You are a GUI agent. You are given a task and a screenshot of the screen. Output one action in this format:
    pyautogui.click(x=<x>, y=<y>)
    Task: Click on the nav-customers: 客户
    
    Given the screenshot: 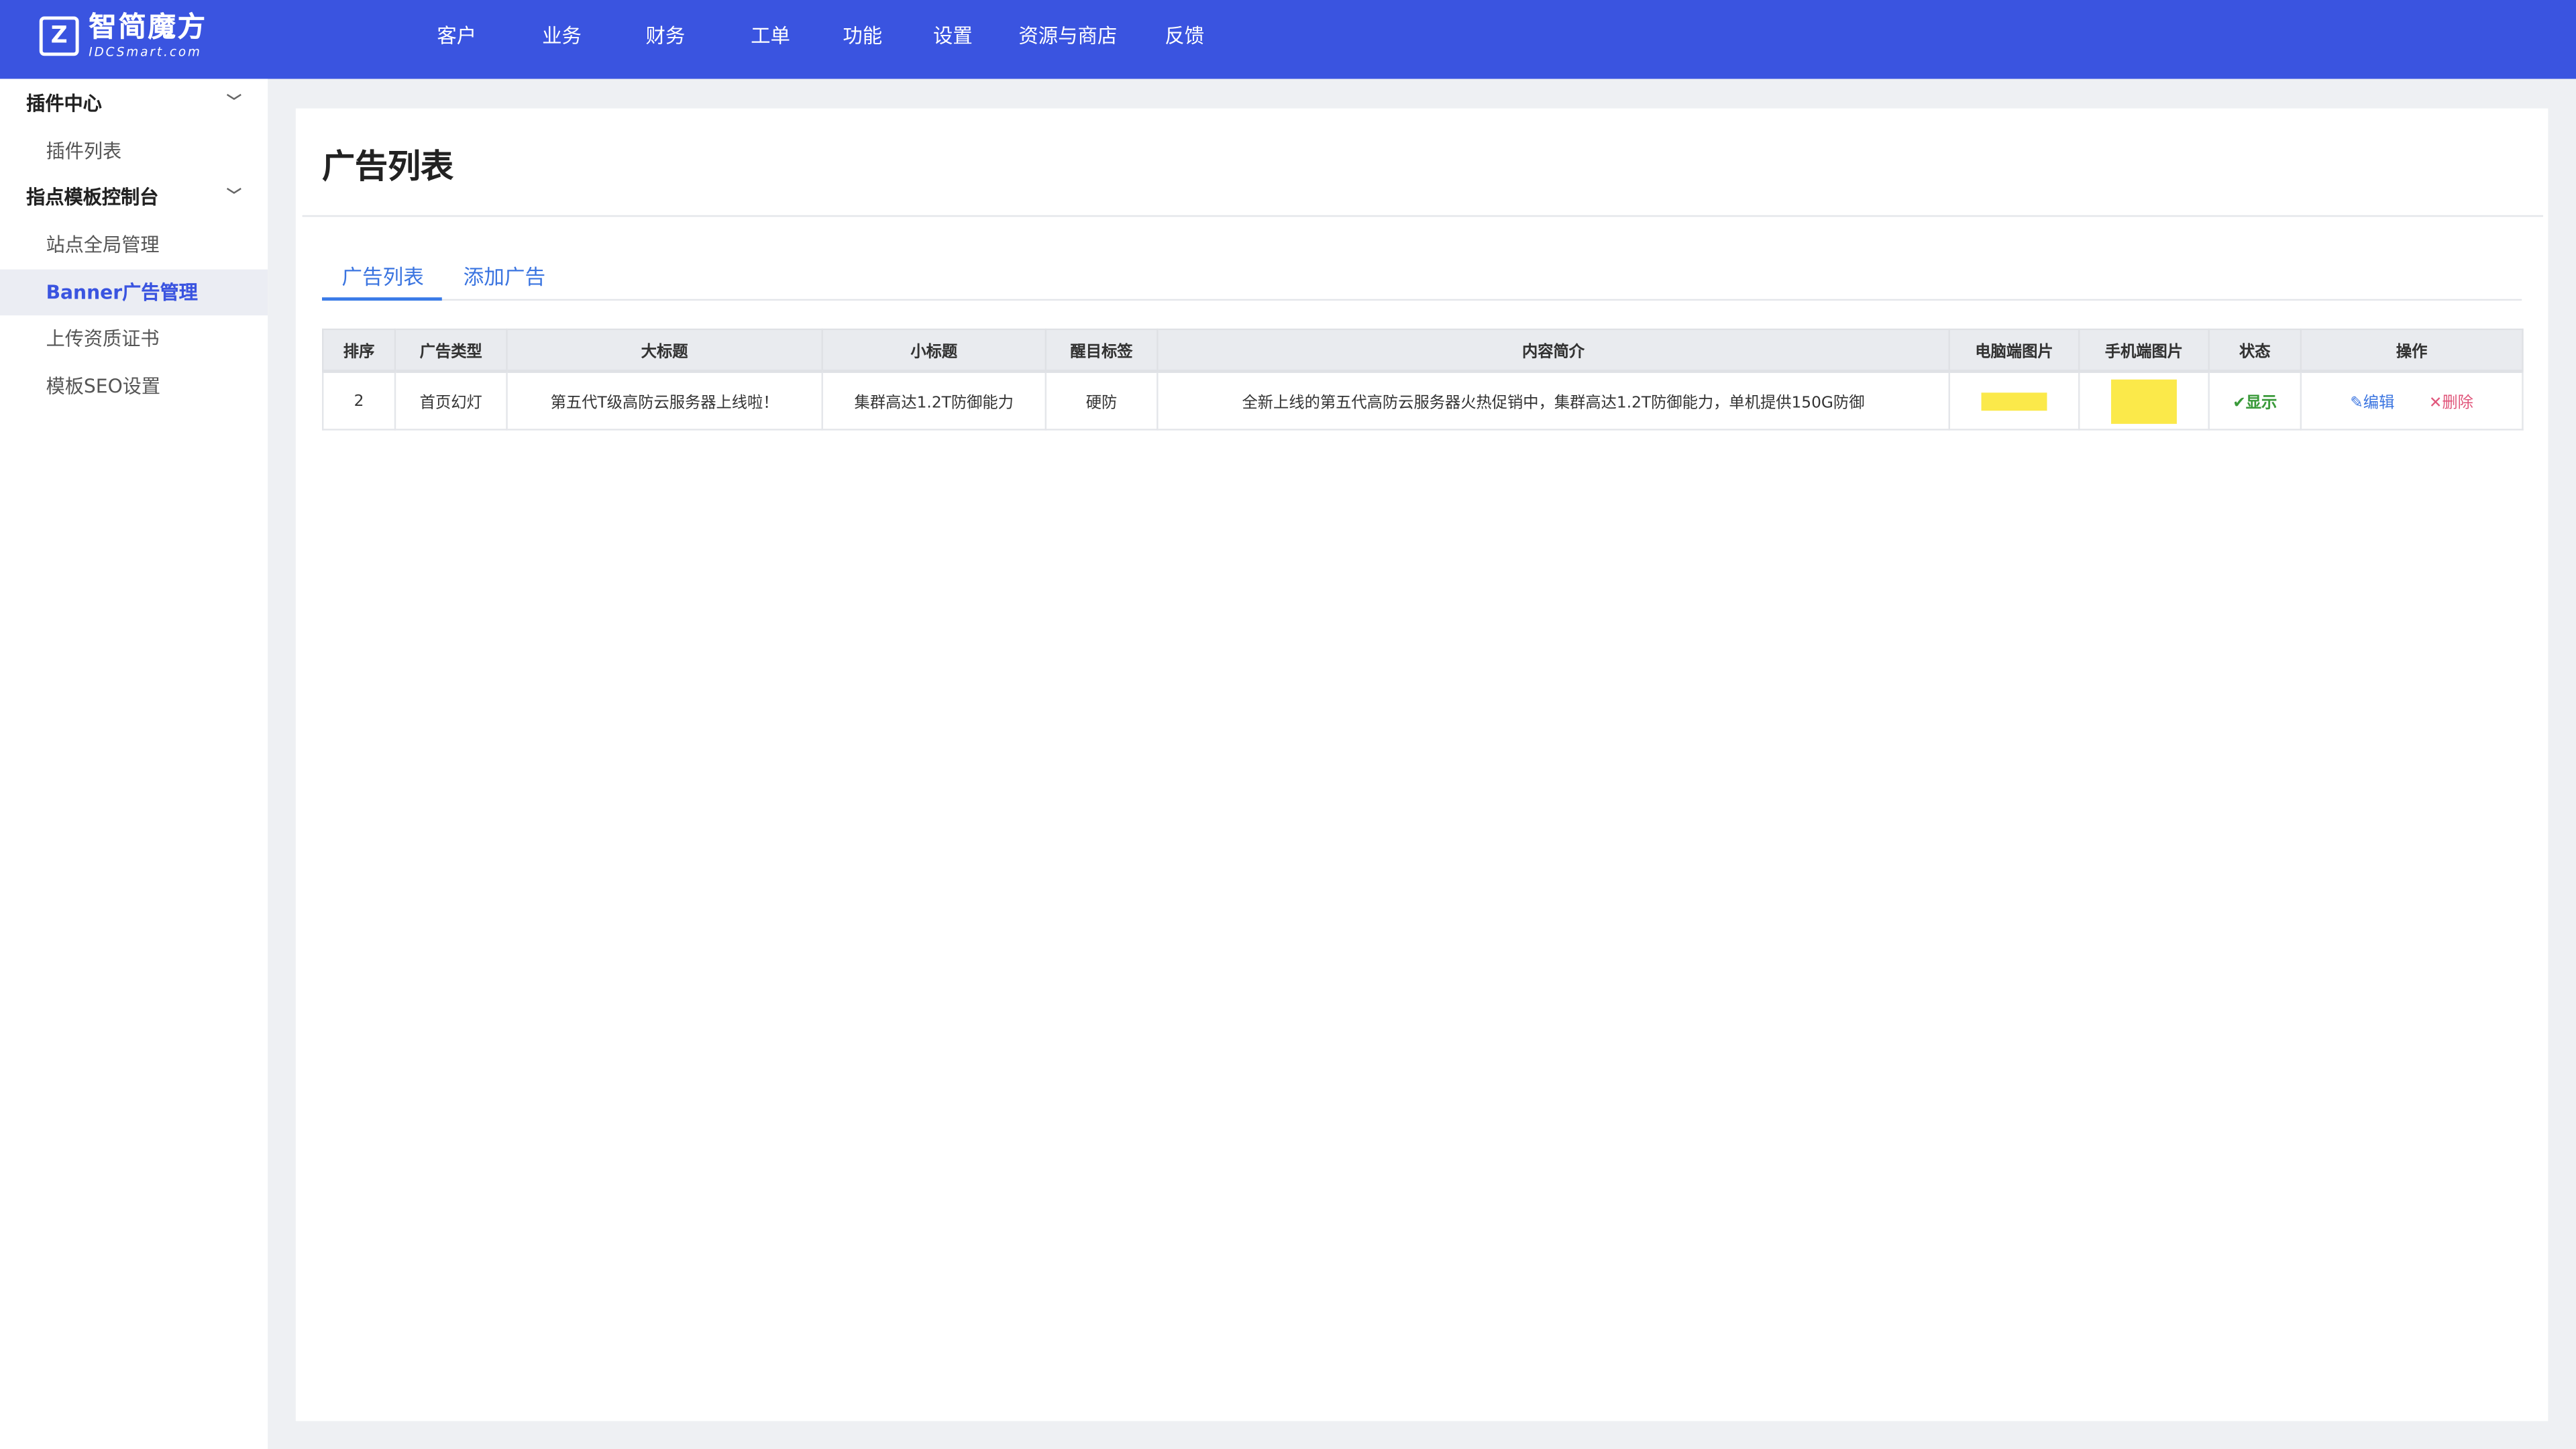 What is the action you would take?
    pyautogui.click(x=456, y=39)
    